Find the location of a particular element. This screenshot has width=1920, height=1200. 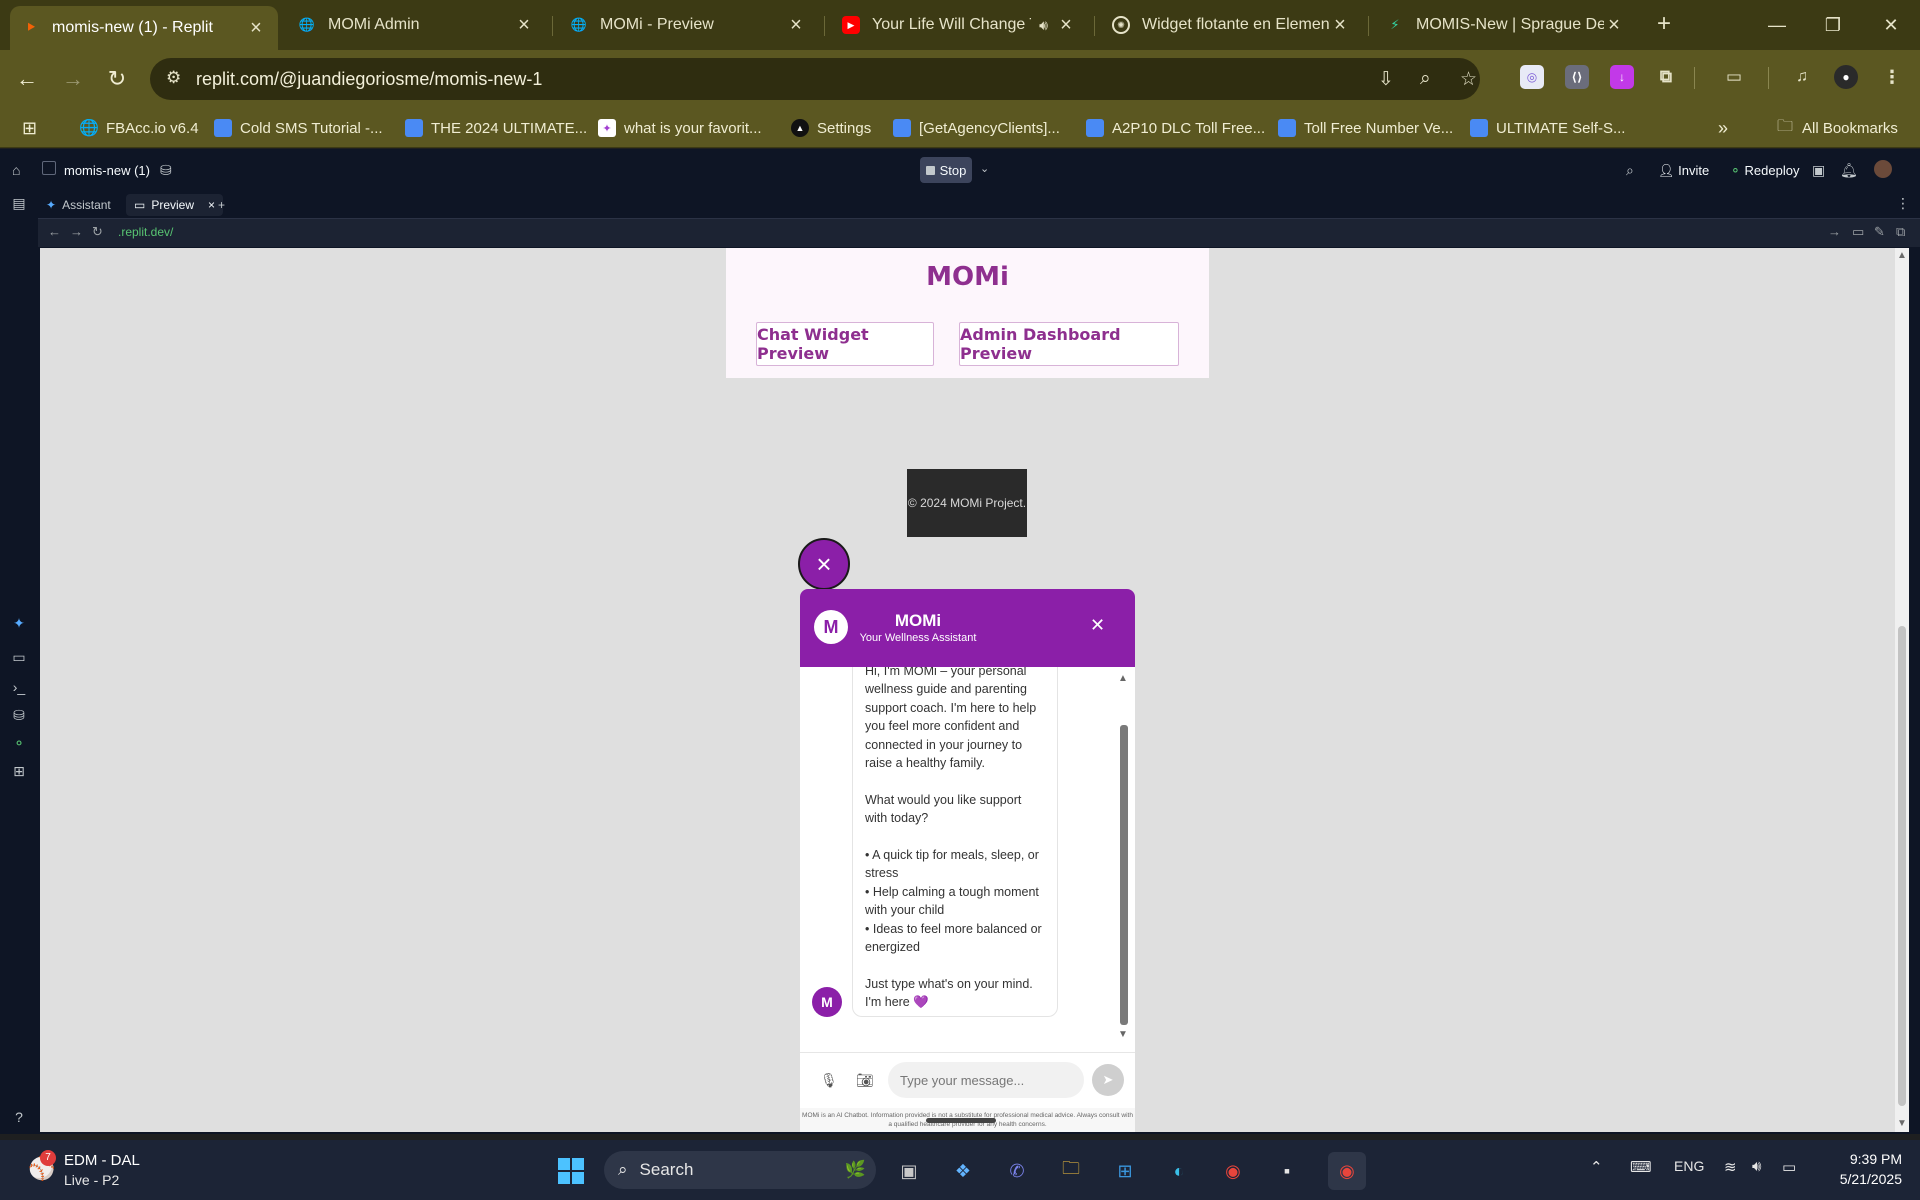

preview-scrollbar: ▲ ▼ is located at coordinates (1902, 690).